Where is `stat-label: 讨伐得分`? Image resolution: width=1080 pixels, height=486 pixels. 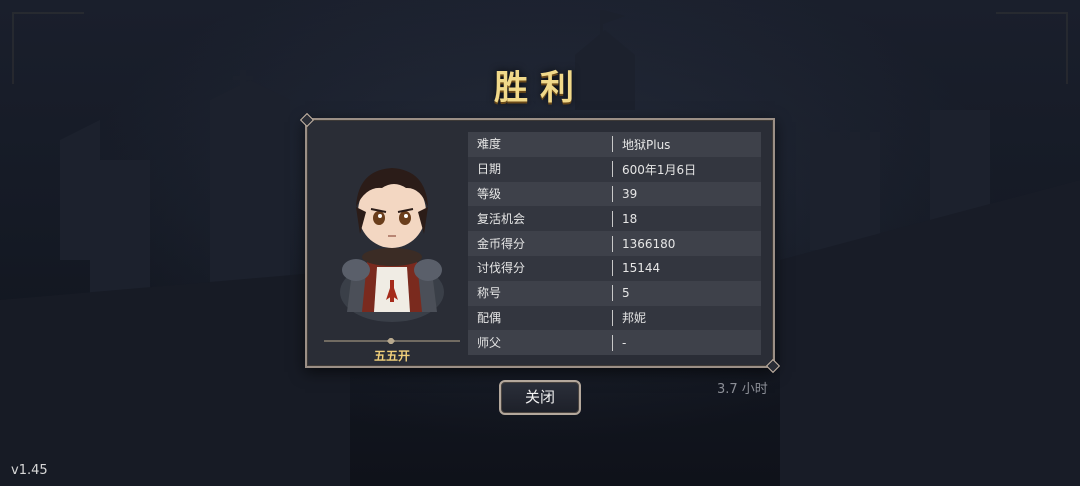 stat-label: 讨伐得分 is located at coordinates (540, 268).